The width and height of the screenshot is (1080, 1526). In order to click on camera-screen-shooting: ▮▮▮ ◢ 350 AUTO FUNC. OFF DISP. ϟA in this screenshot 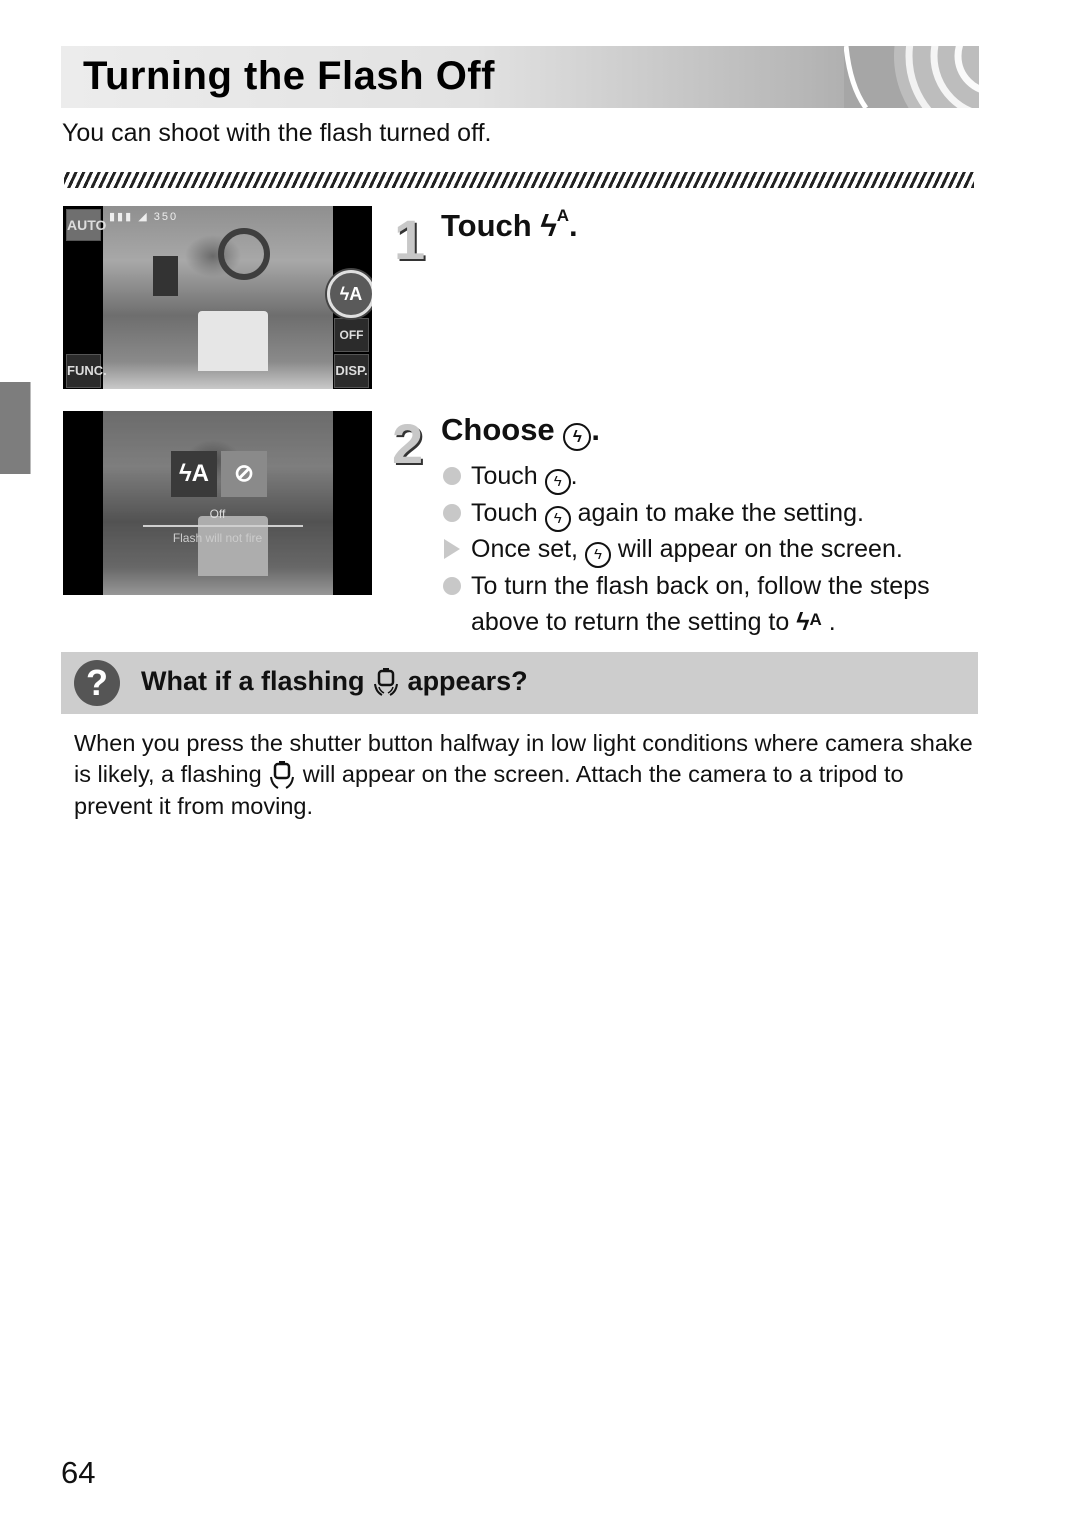, I will do `click(217, 297)`.